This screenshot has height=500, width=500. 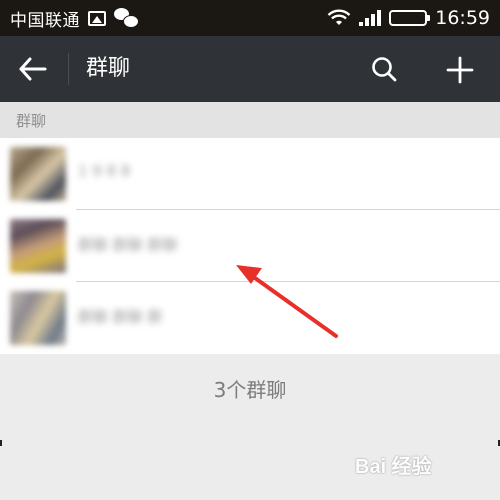 What do you see at coordinates (33, 69) in the screenshot?
I see `arrow-left-icon` at bounding box center [33, 69].